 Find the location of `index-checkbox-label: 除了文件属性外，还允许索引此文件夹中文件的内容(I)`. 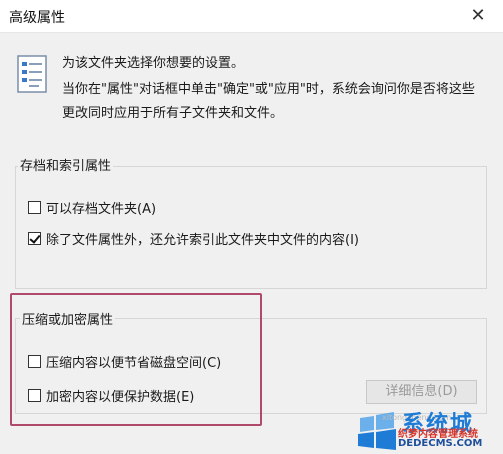

index-checkbox-label: 除了文件属性外，还允许索引此文件夹中文件的内容(I) is located at coordinates (202, 240).